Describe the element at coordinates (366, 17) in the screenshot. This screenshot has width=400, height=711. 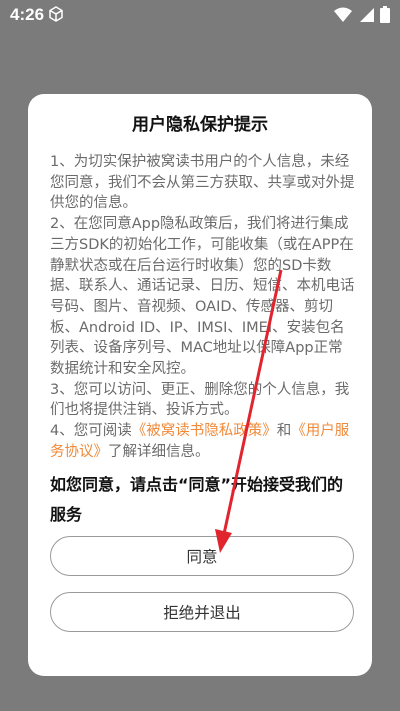
I see `signal-icon` at that location.